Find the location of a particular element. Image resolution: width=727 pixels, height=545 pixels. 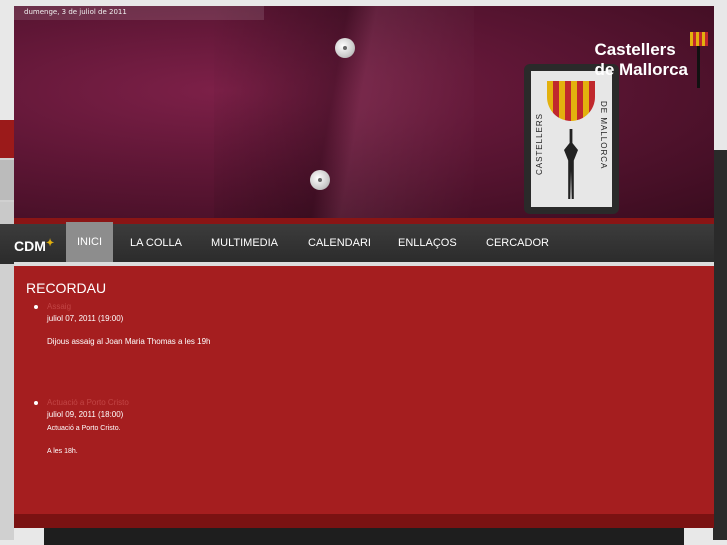

date-bar: dumenge, 3 de juliol de 2011 is located at coordinates (139, 13).